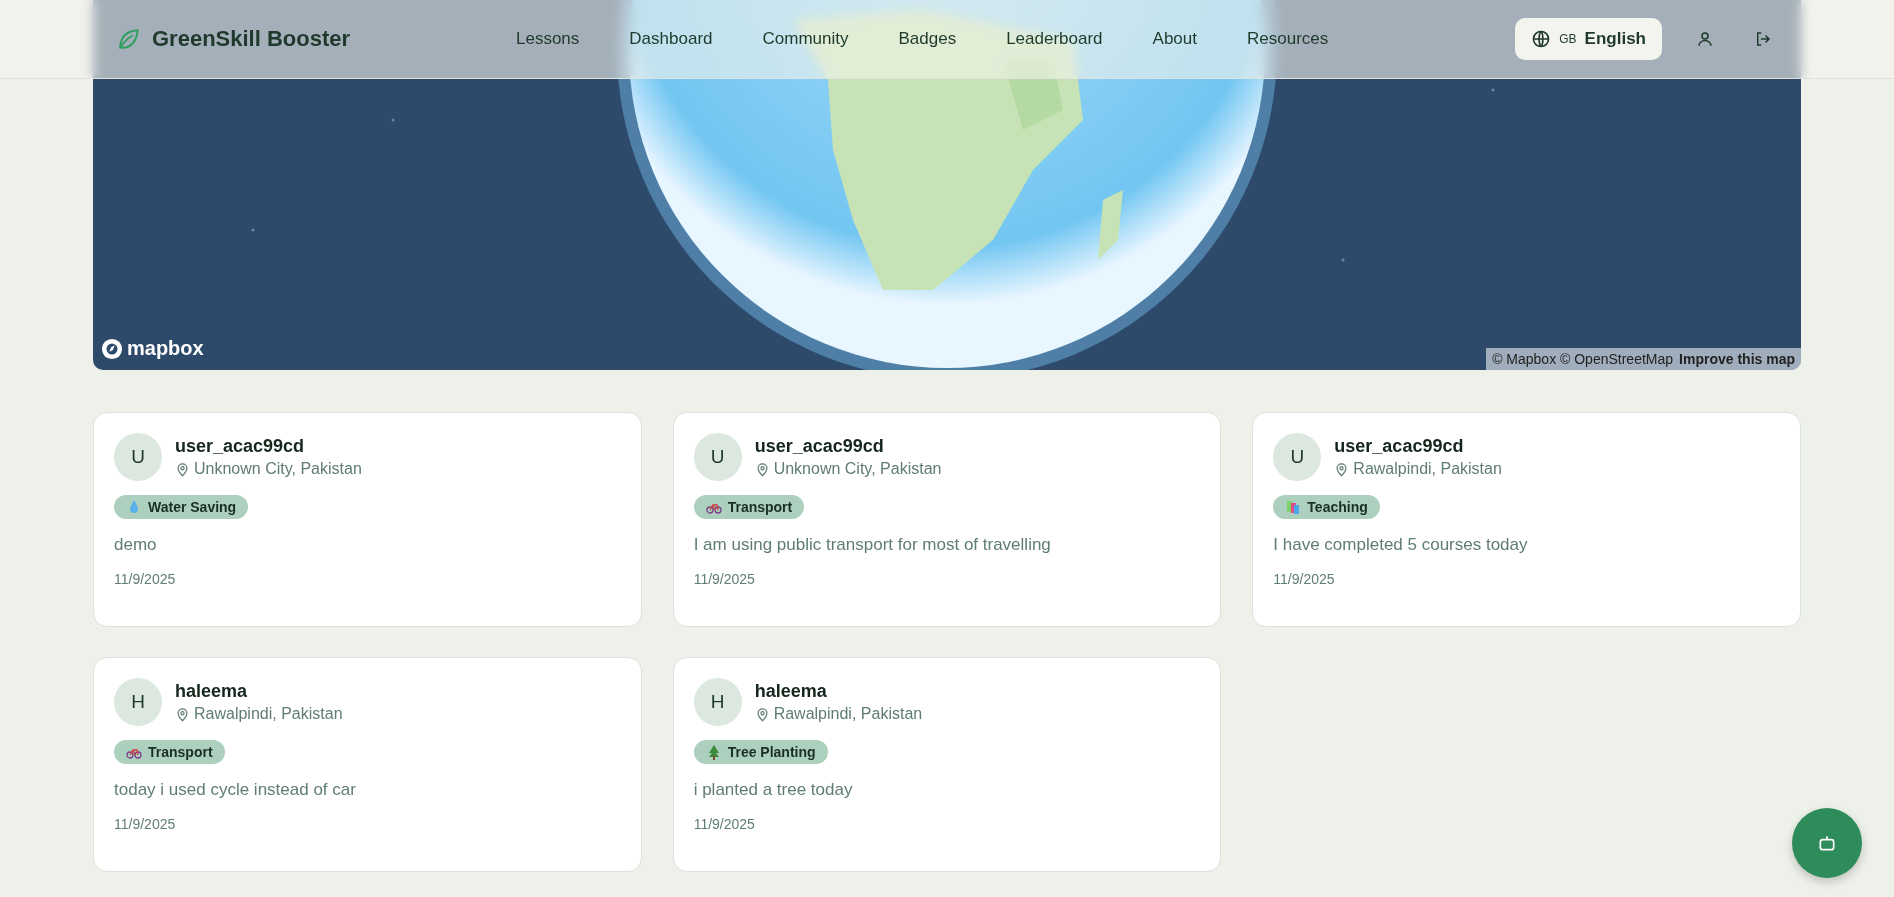 Image resolution: width=1894 pixels, height=897 pixels. I want to click on nav-link: About, so click(1174, 39).